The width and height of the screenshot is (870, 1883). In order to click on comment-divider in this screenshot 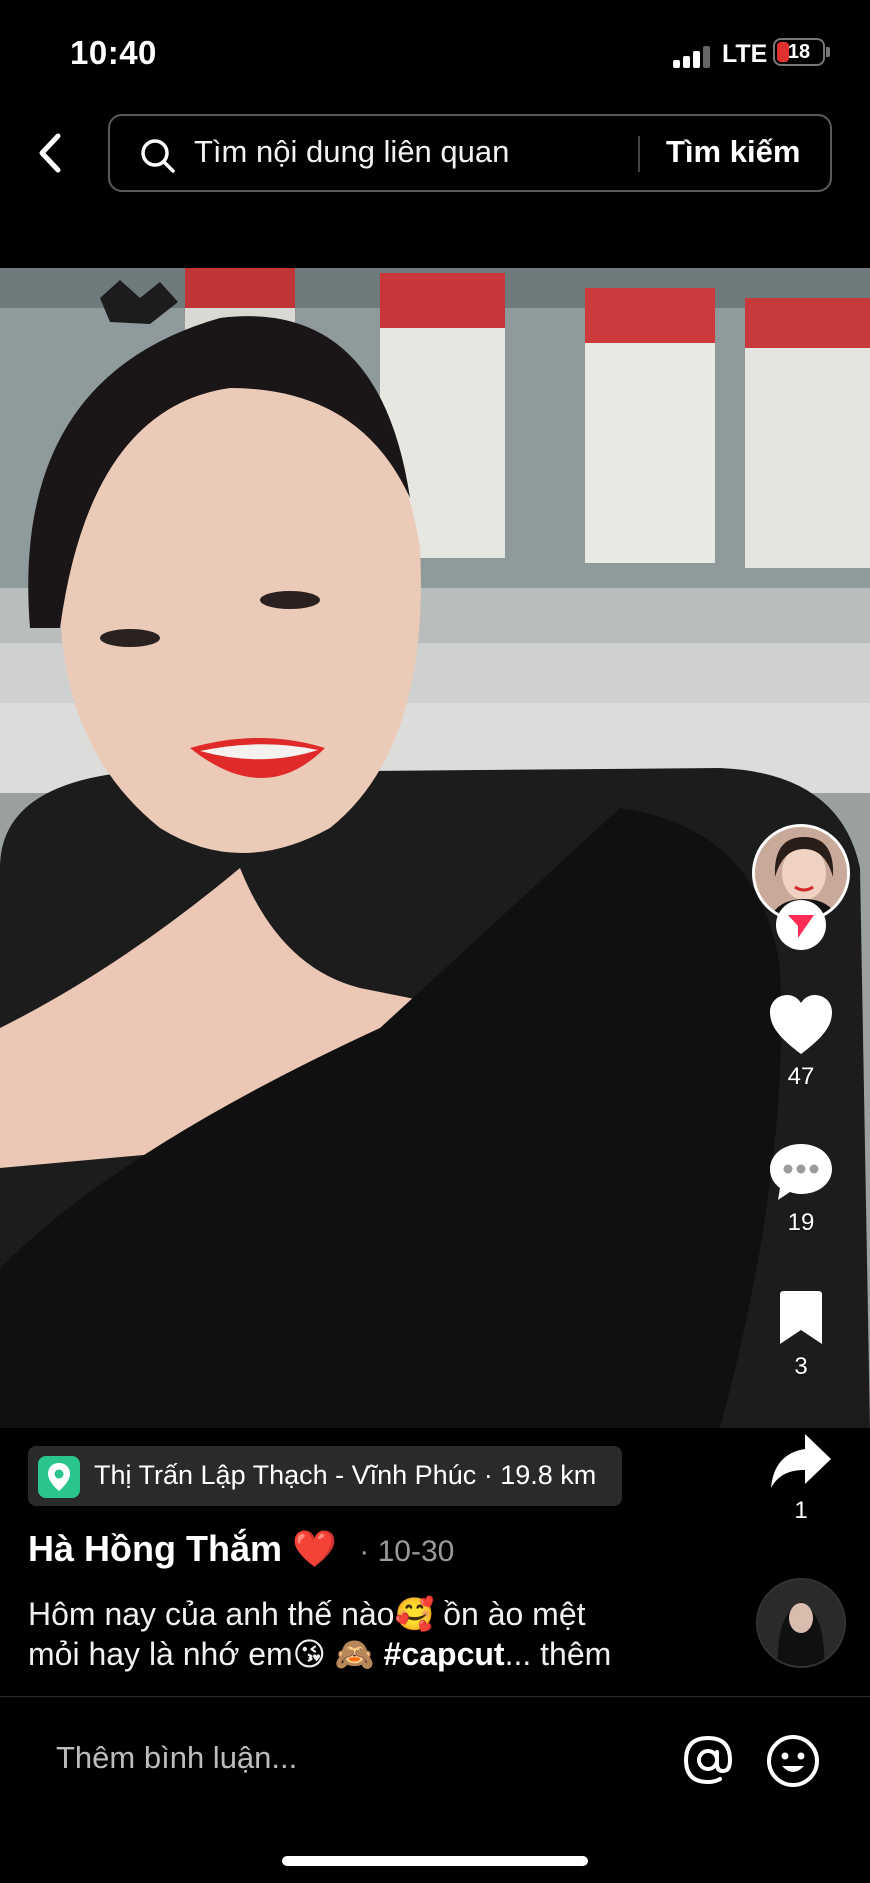, I will do `click(435, 1696)`.